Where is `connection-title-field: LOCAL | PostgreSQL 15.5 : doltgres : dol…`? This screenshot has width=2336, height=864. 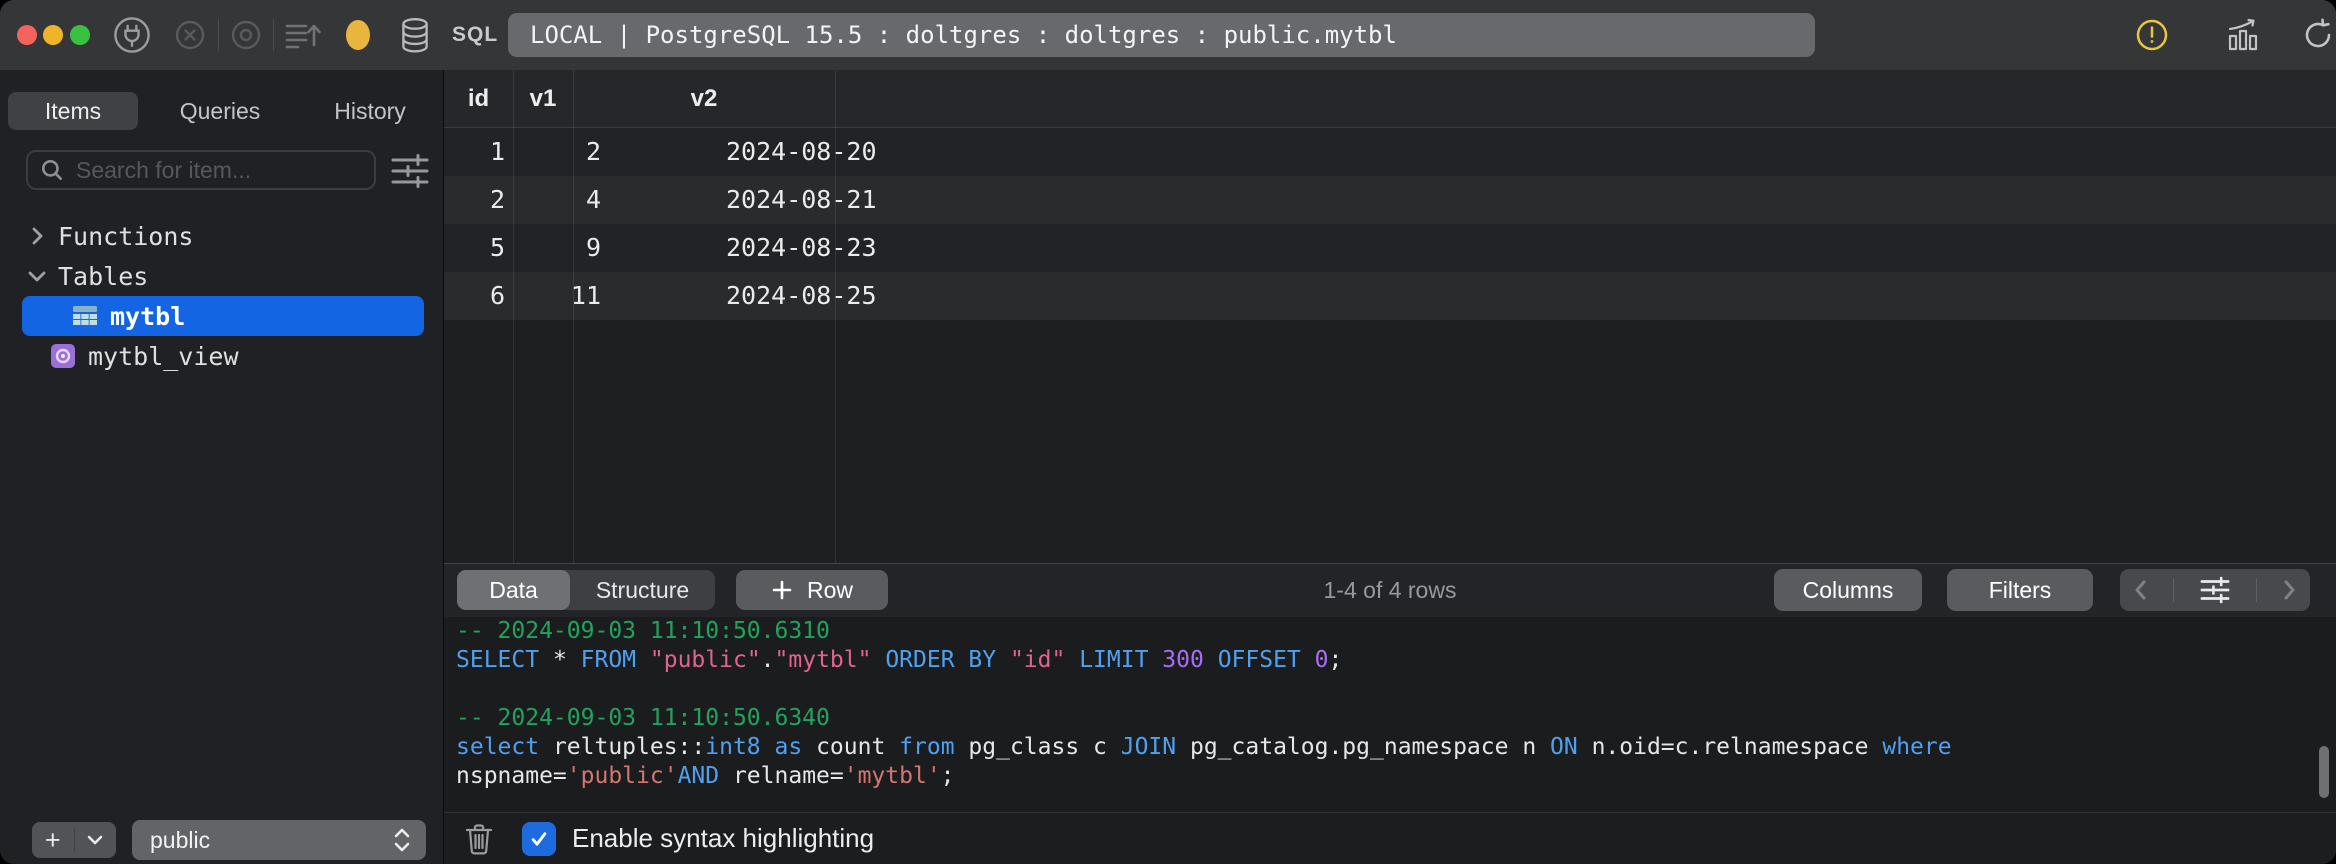 connection-title-field: LOCAL | PostgreSQL 15.5 : doltgres : dol… is located at coordinates (1161, 35).